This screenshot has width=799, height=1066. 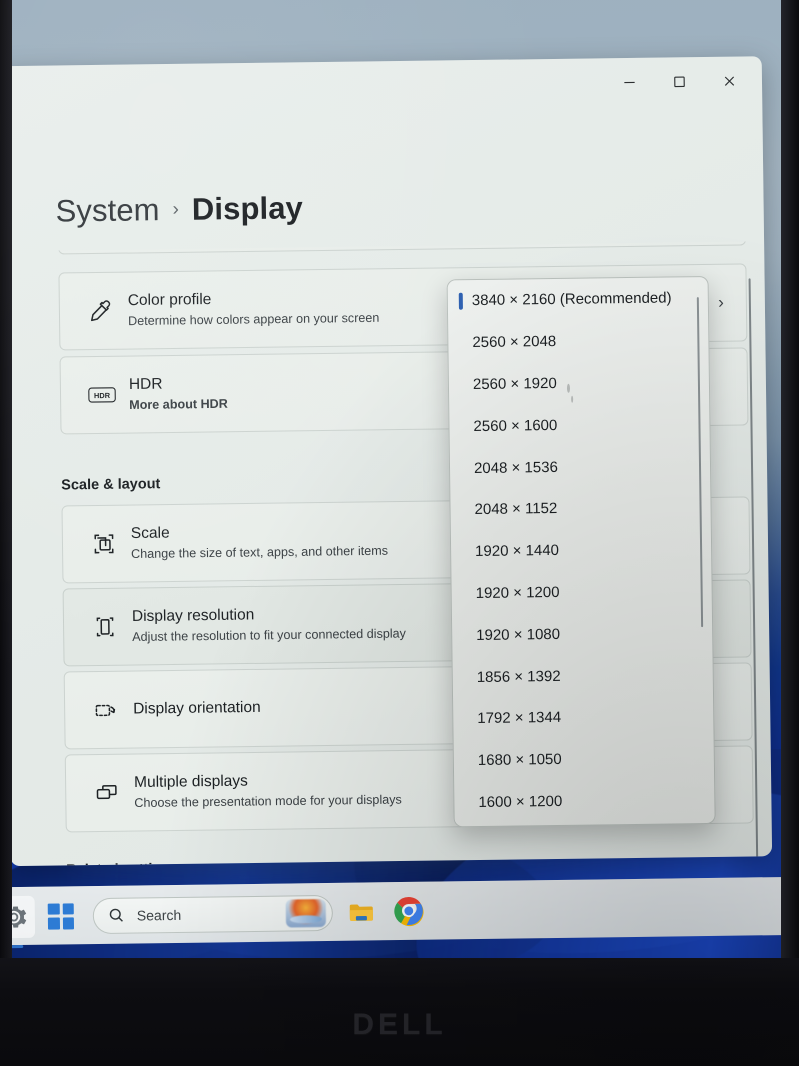 What do you see at coordinates (584, 759) in the screenshot?
I see `resolution-option: 1680 × 1050` at bounding box center [584, 759].